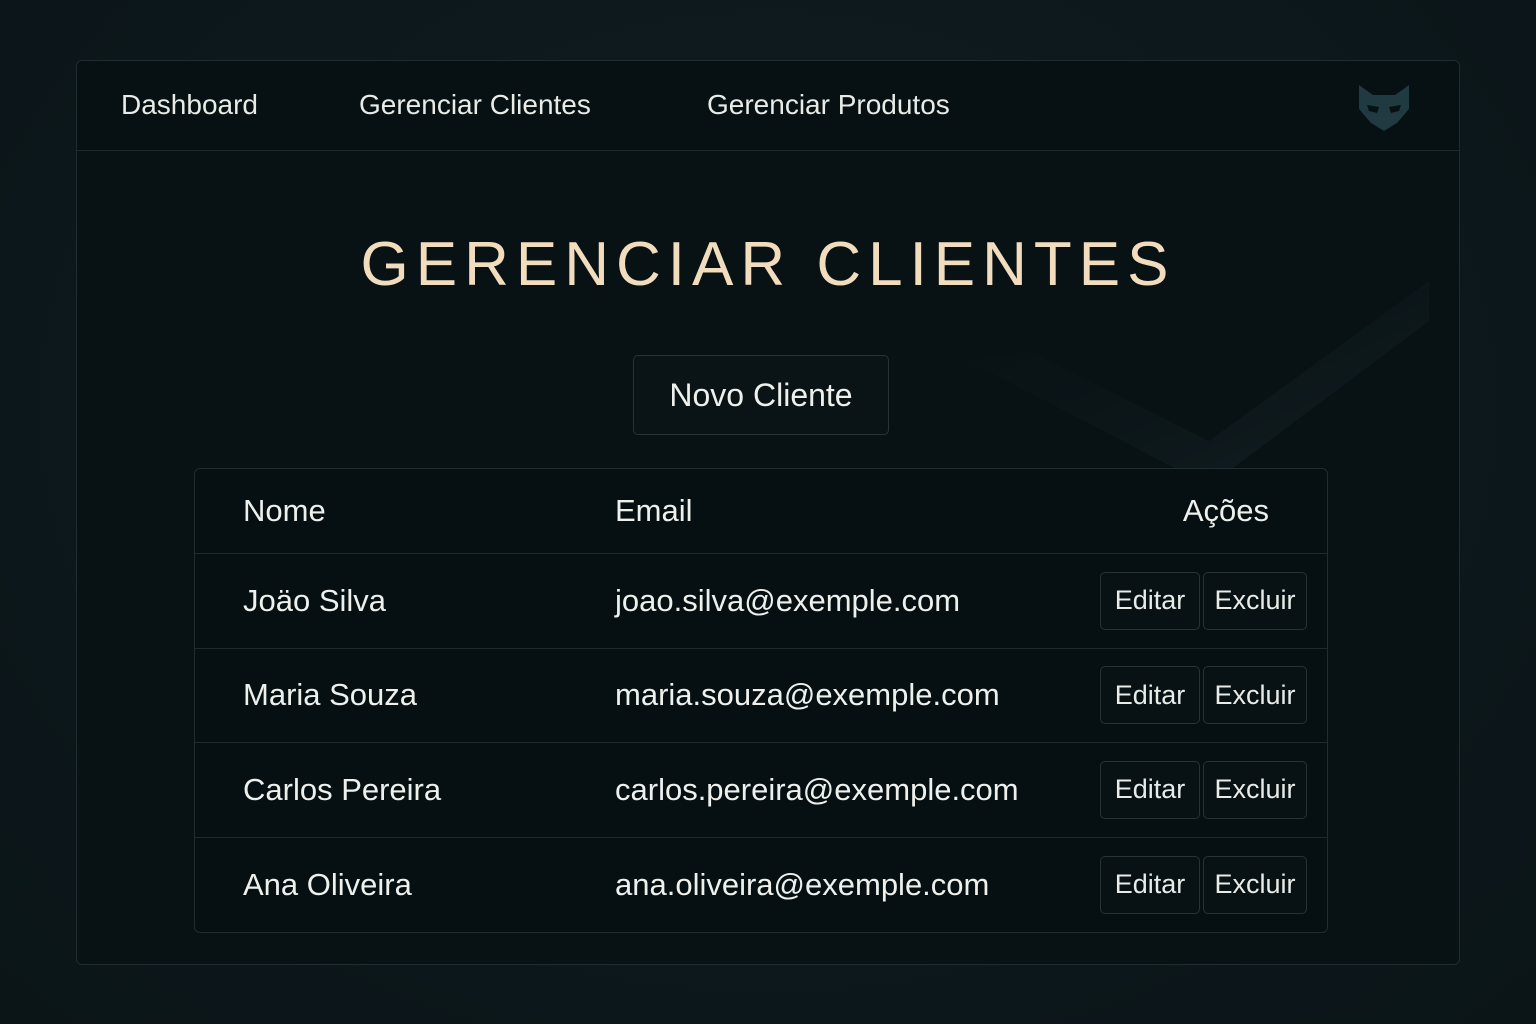 Image resolution: width=1536 pixels, height=1024 pixels. I want to click on client-email: ana.oliveira@exemple.com, so click(802, 884).